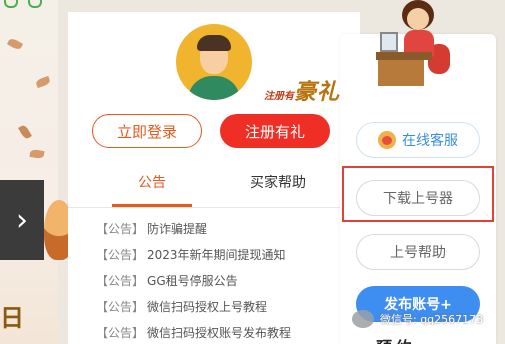 The image size is (505, 344). Describe the element at coordinates (418, 198) in the screenshot. I see `download-tool-button: 下载上号器` at that location.